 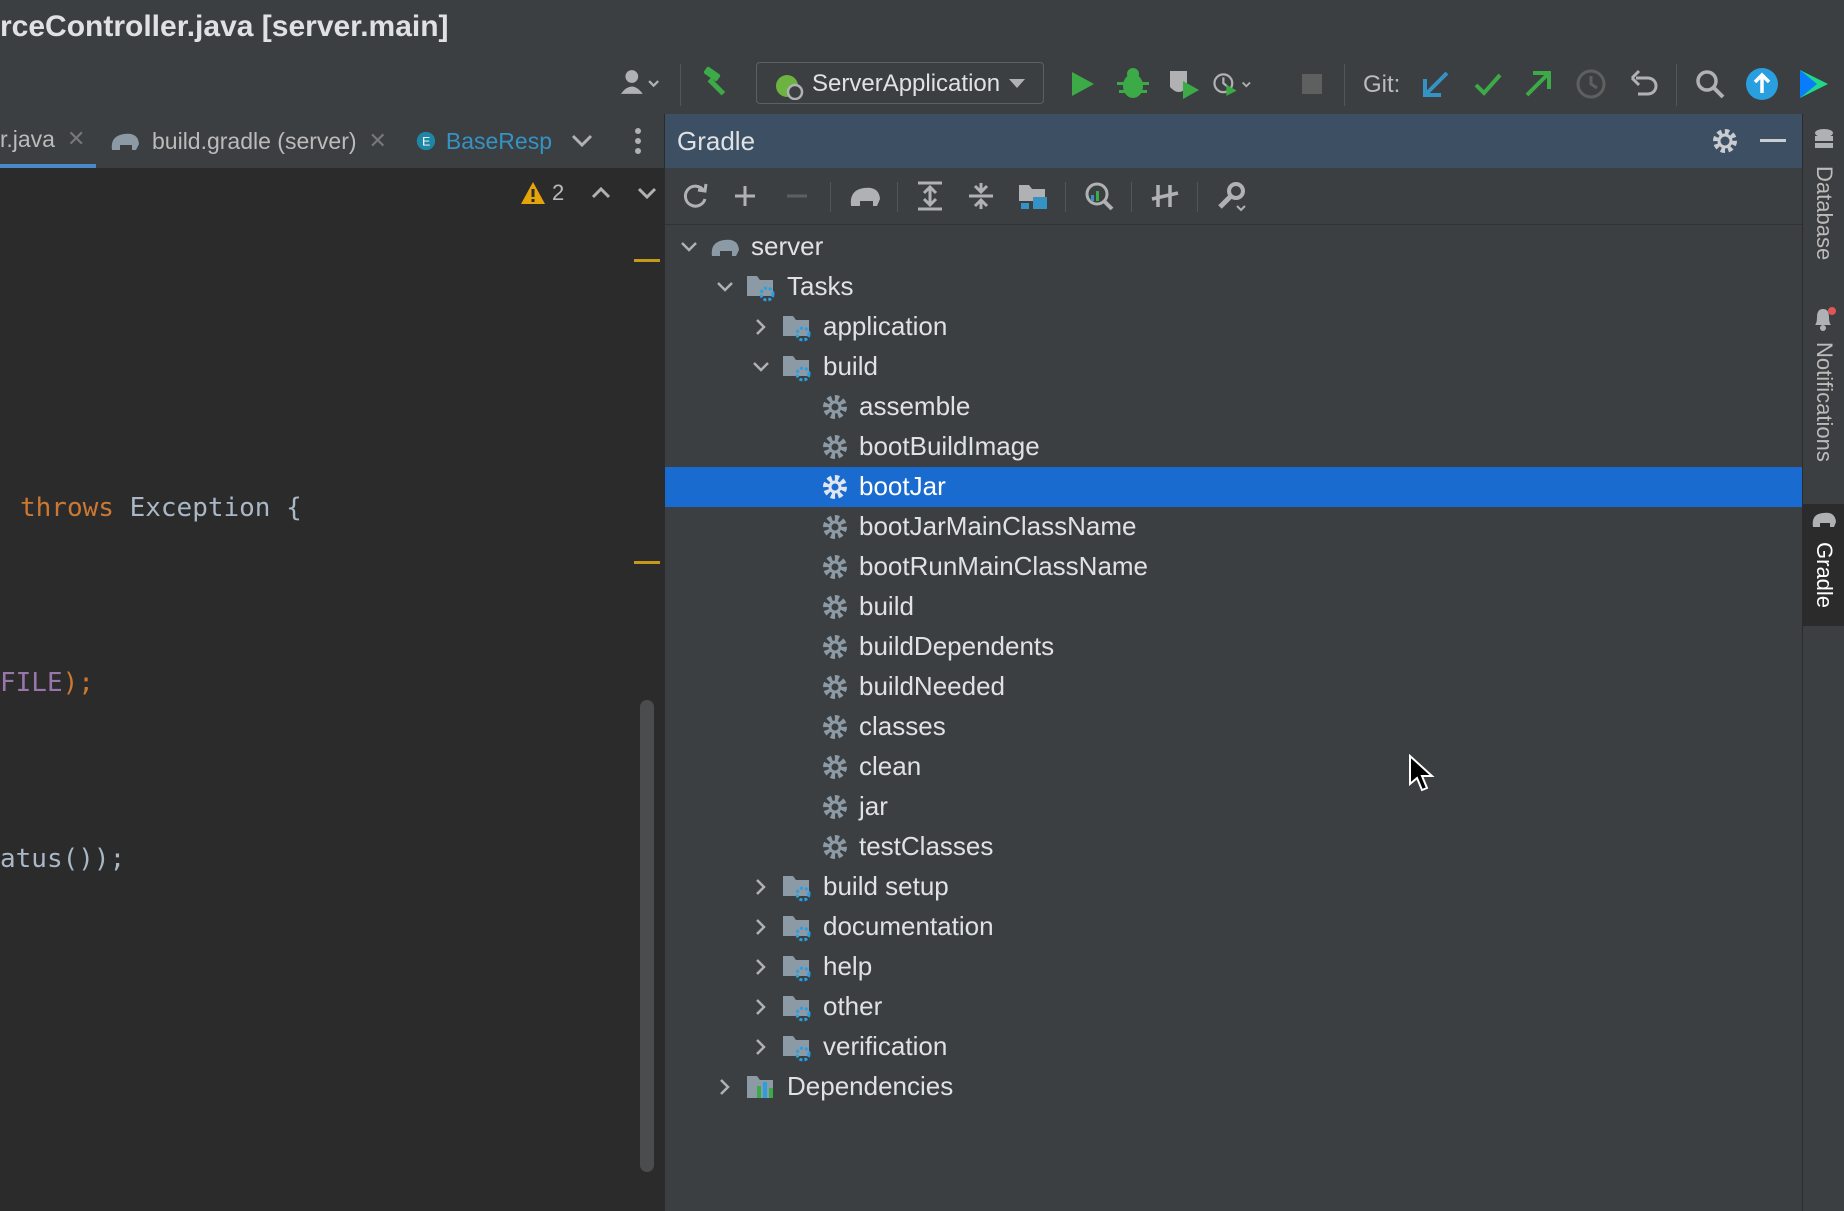 What do you see at coordinates (1762, 84) in the screenshot?
I see `upgrade-icon` at bounding box center [1762, 84].